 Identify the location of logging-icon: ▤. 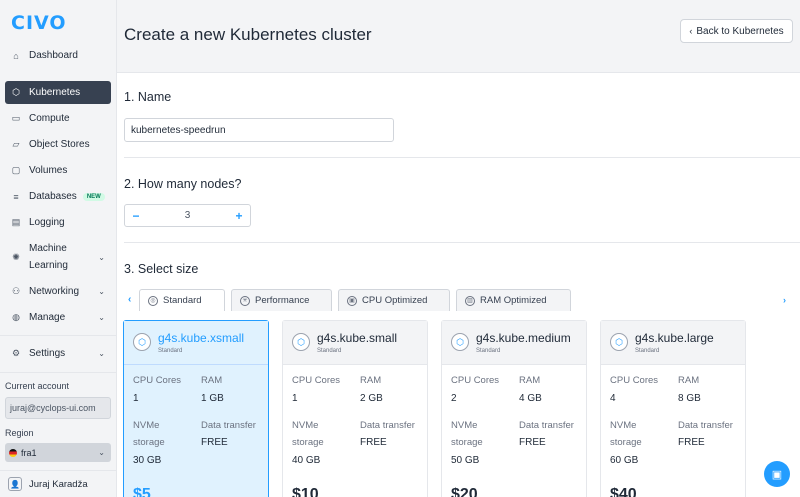
(16, 222).